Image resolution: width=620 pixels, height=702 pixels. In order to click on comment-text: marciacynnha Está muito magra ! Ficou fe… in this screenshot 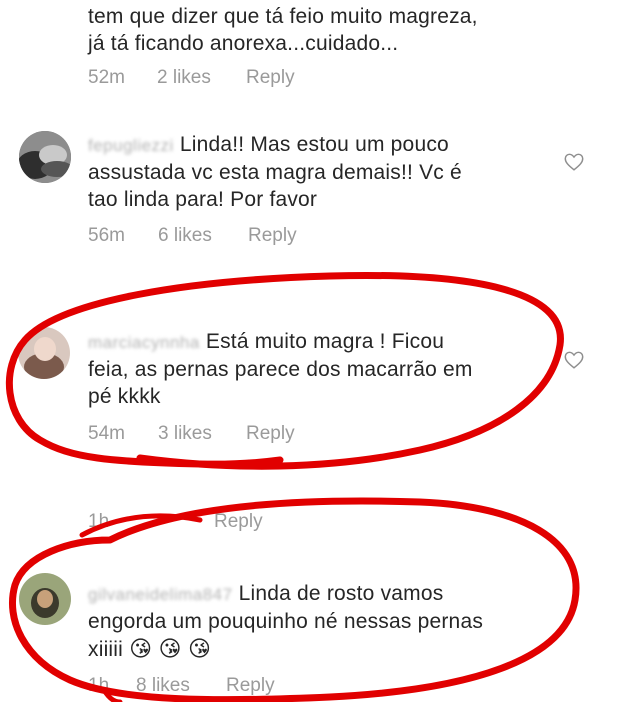, I will do `click(323, 369)`.